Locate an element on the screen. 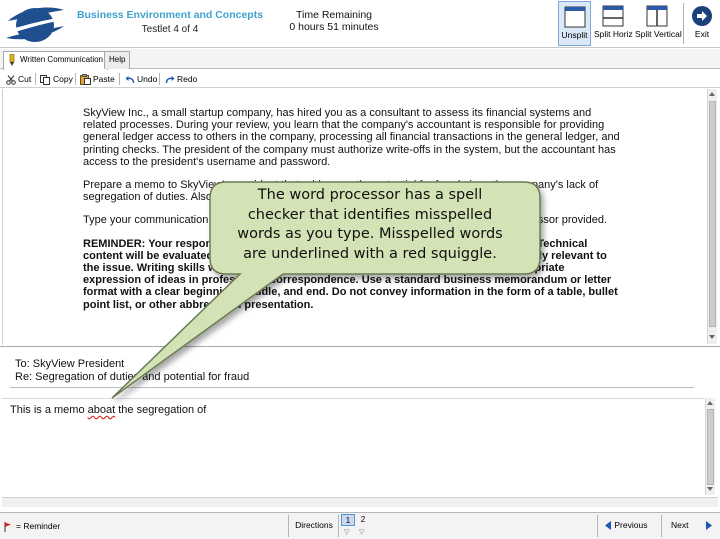 Image resolution: width=720 pixels, height=539 pixels. response-scrollbar is located at coordinates (710, 446).